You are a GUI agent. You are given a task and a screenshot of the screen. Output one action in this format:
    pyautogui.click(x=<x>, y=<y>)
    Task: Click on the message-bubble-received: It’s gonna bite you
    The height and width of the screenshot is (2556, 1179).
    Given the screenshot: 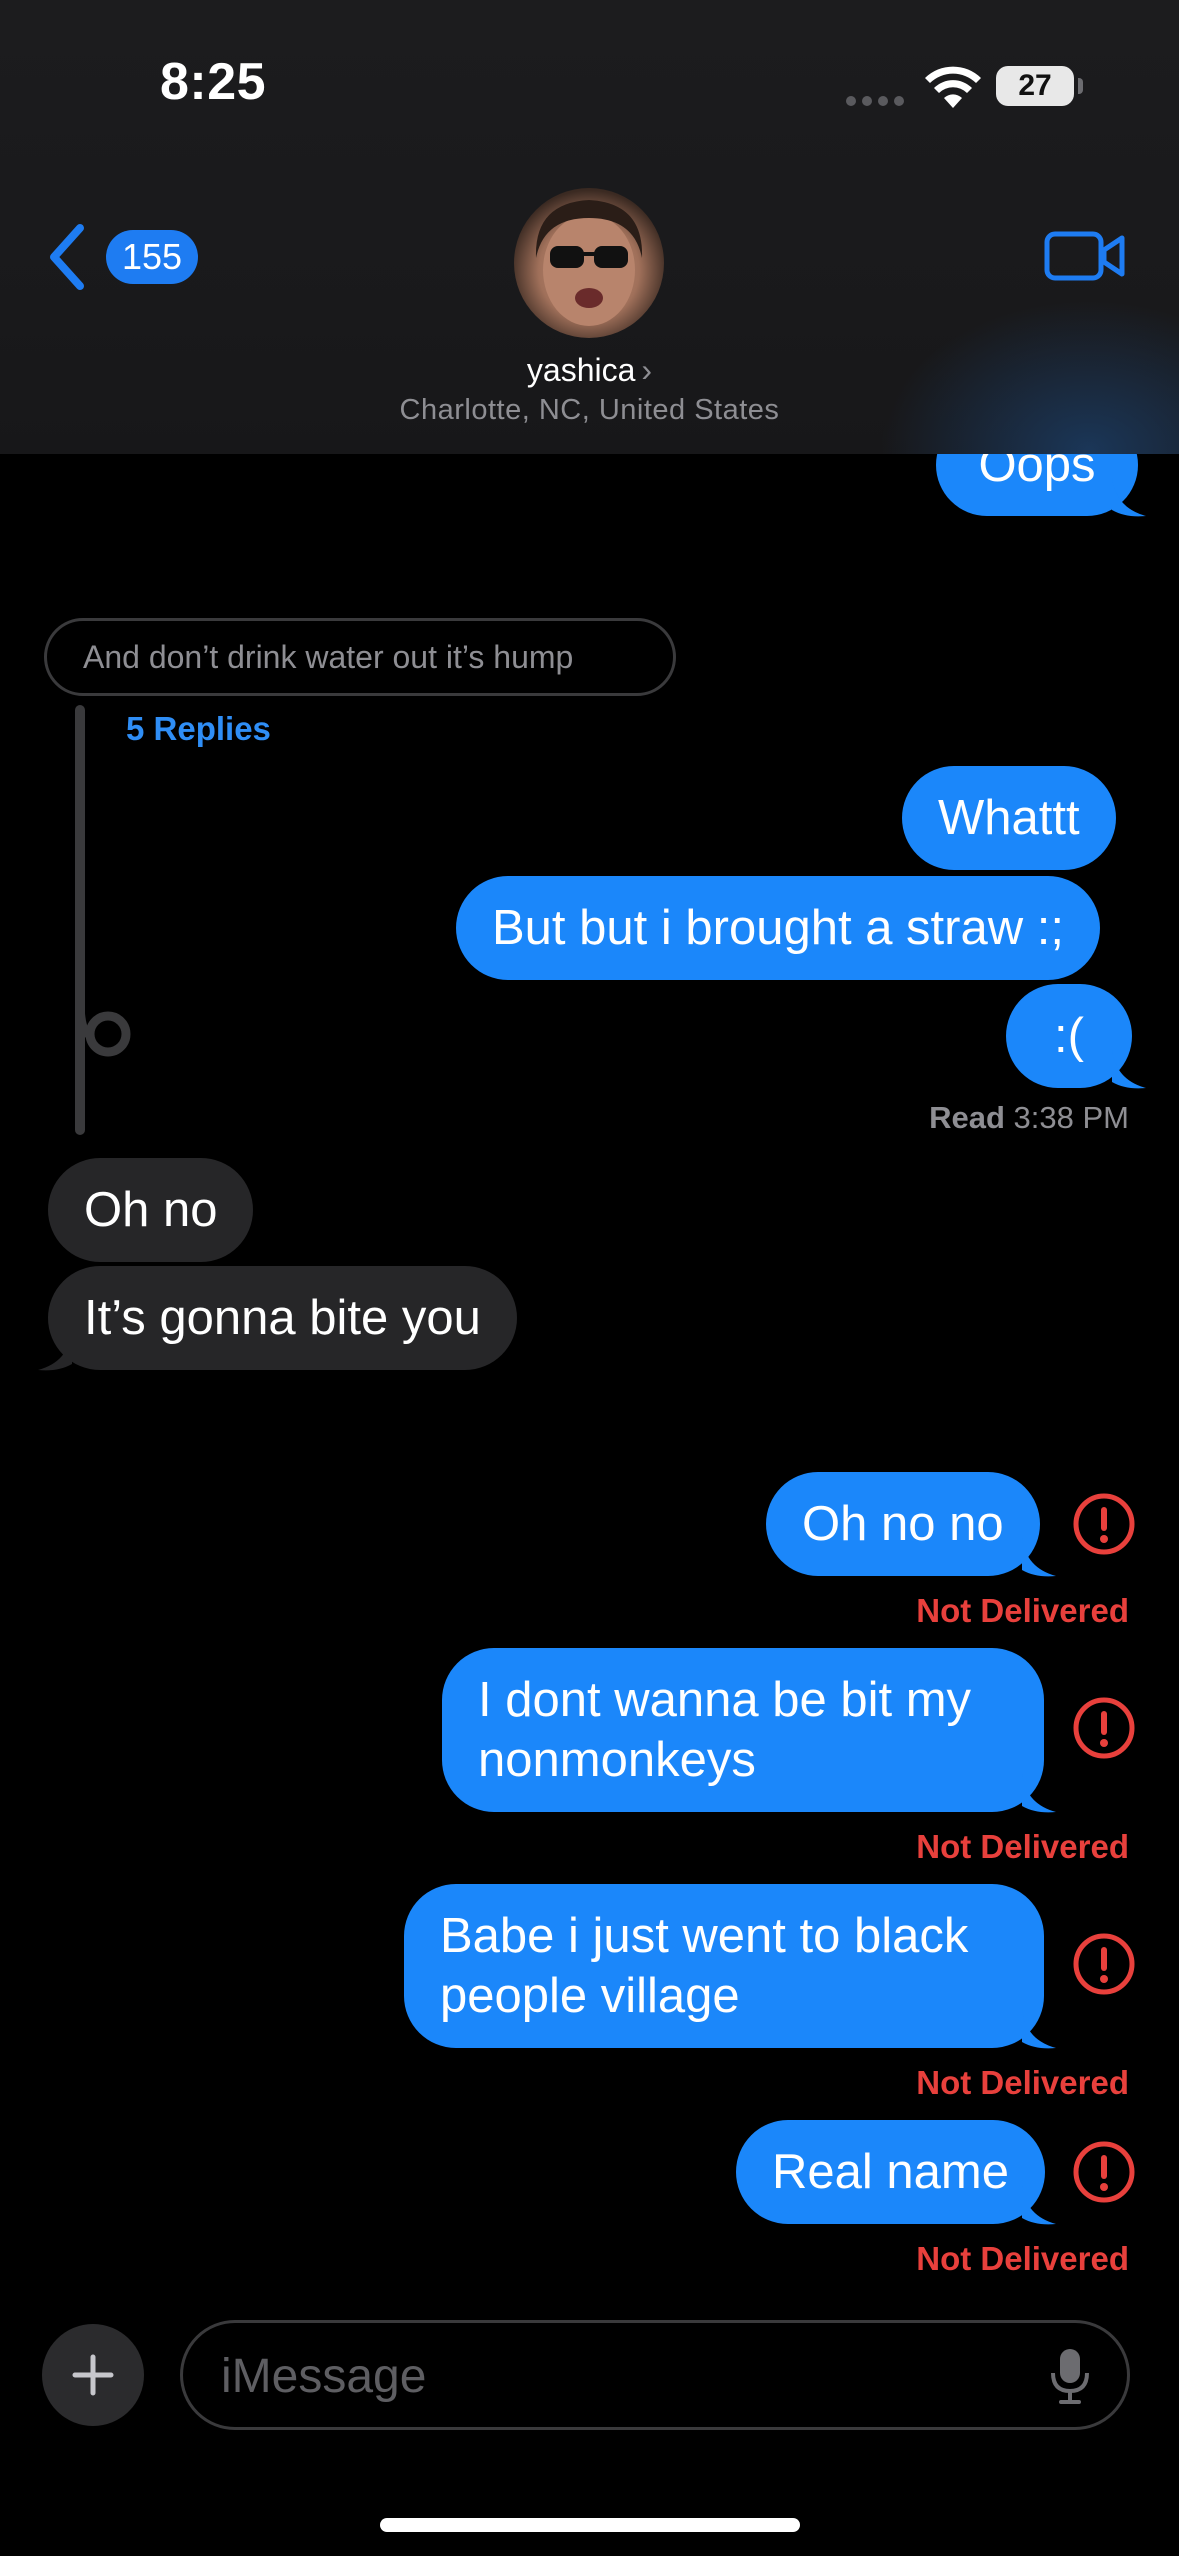 What is the action you would take?
    pyautogui.click(x=282, y=1318)
    